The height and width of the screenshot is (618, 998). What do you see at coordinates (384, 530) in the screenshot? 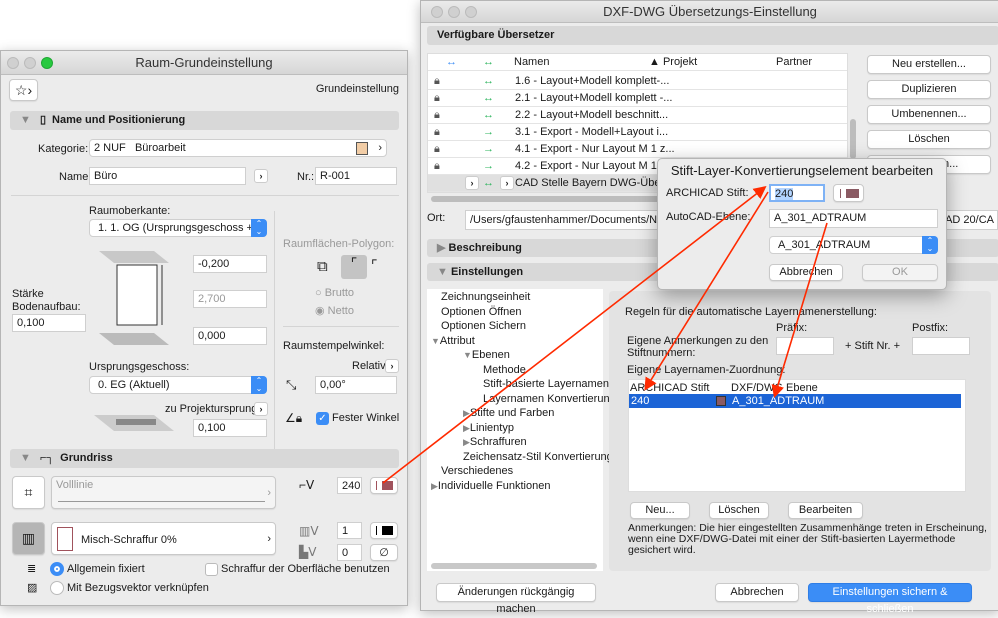
I see `fill-pen-color-button` at bounding box center [384, 530].